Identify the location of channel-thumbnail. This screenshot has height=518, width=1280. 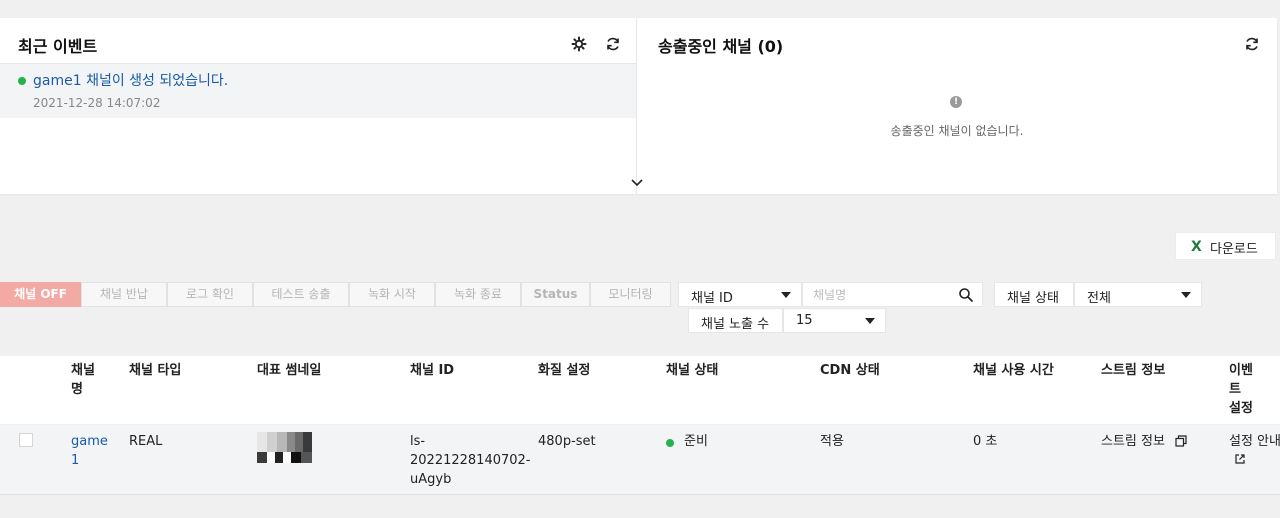
(284, 447).